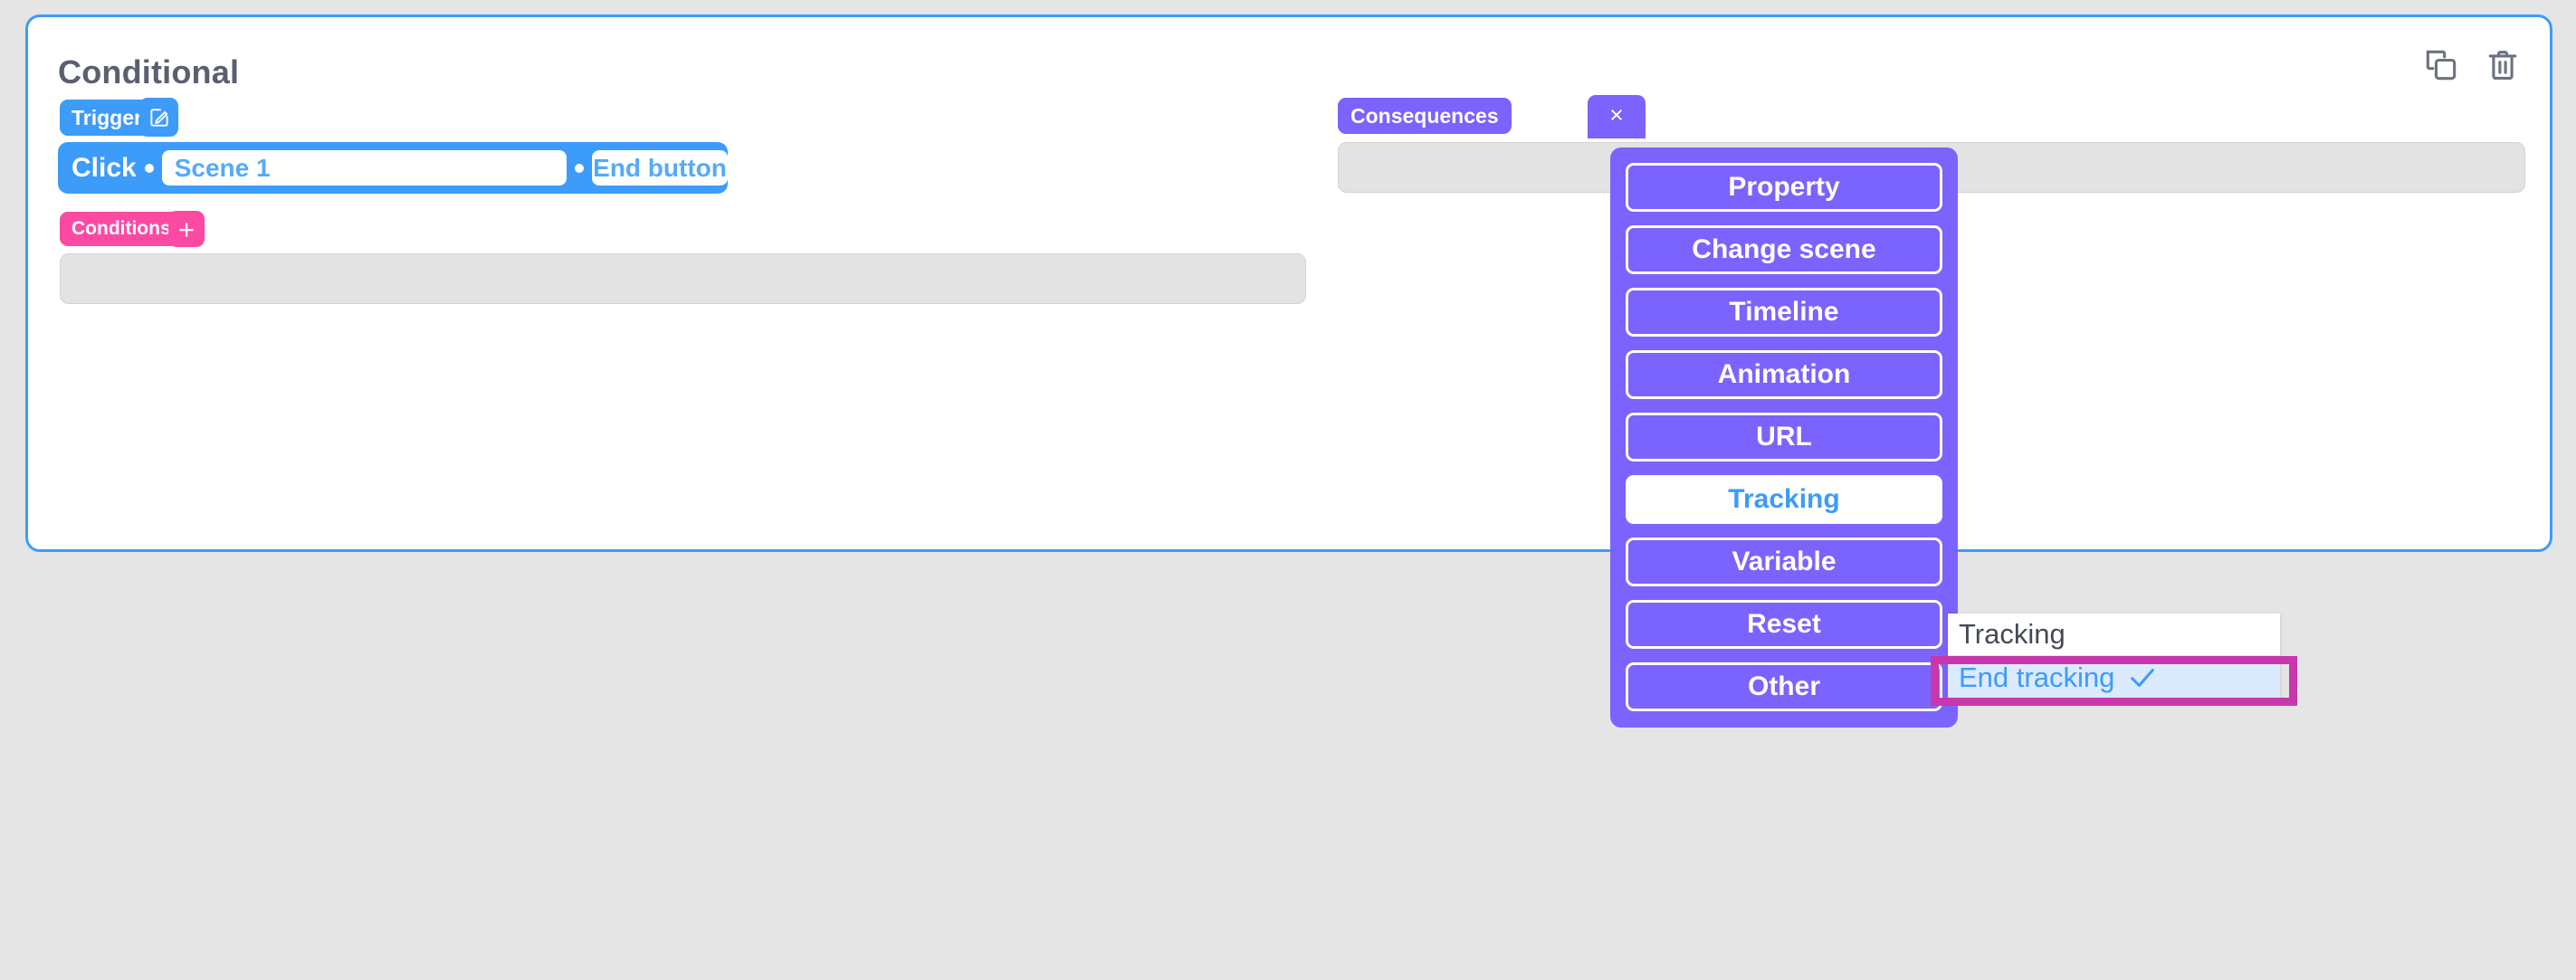 The height and width of the screenshot is (980, 2576). What do you see at coordinates (105, 167) in the screenshot?
I see `trigger-event-label: Click` at bounding box center [105, 167].